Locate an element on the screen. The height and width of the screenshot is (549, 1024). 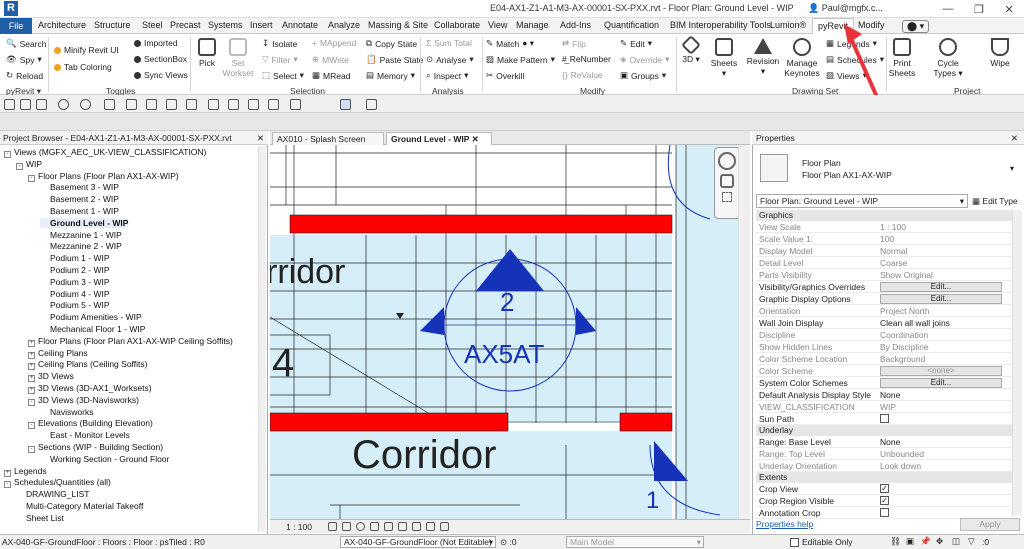
tree-item: Podium 3 - WIP is located at coordinates (75, 282).